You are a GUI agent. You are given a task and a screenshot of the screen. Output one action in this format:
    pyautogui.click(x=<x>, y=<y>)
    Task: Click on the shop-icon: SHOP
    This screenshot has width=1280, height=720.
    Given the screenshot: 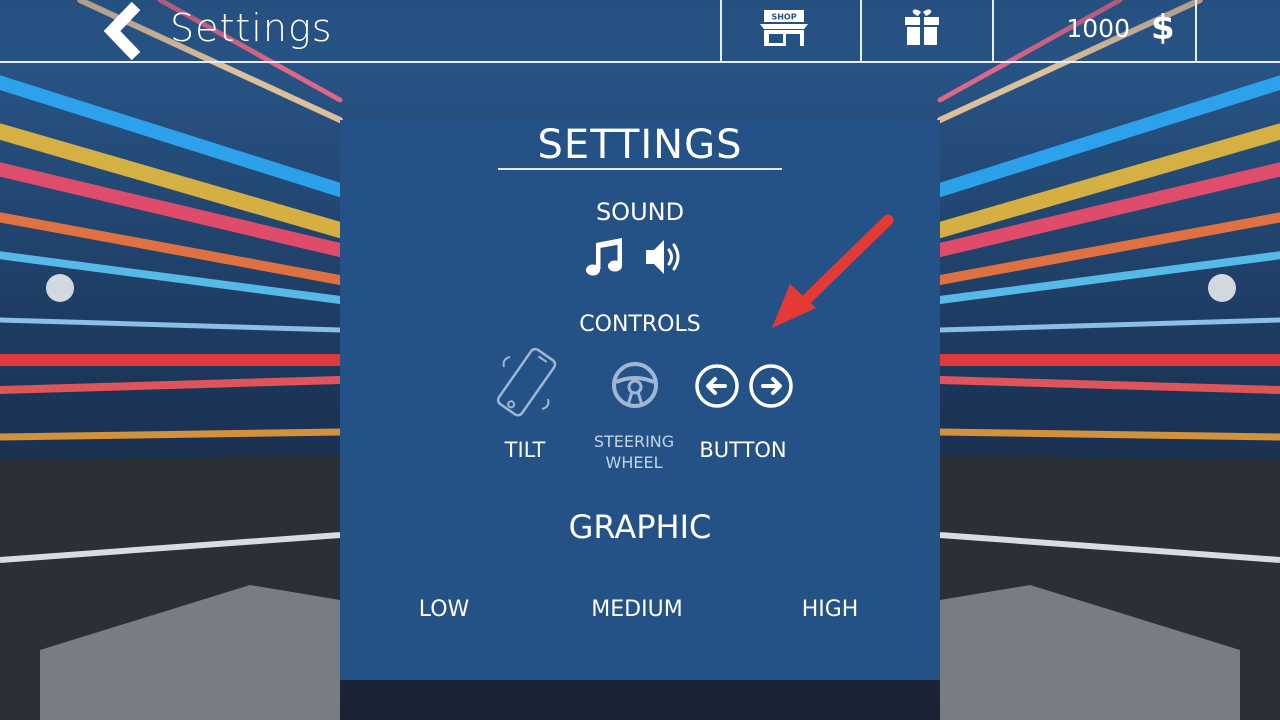 What is the action you would take?
    pyautogui.click(x=784, y=28)
    